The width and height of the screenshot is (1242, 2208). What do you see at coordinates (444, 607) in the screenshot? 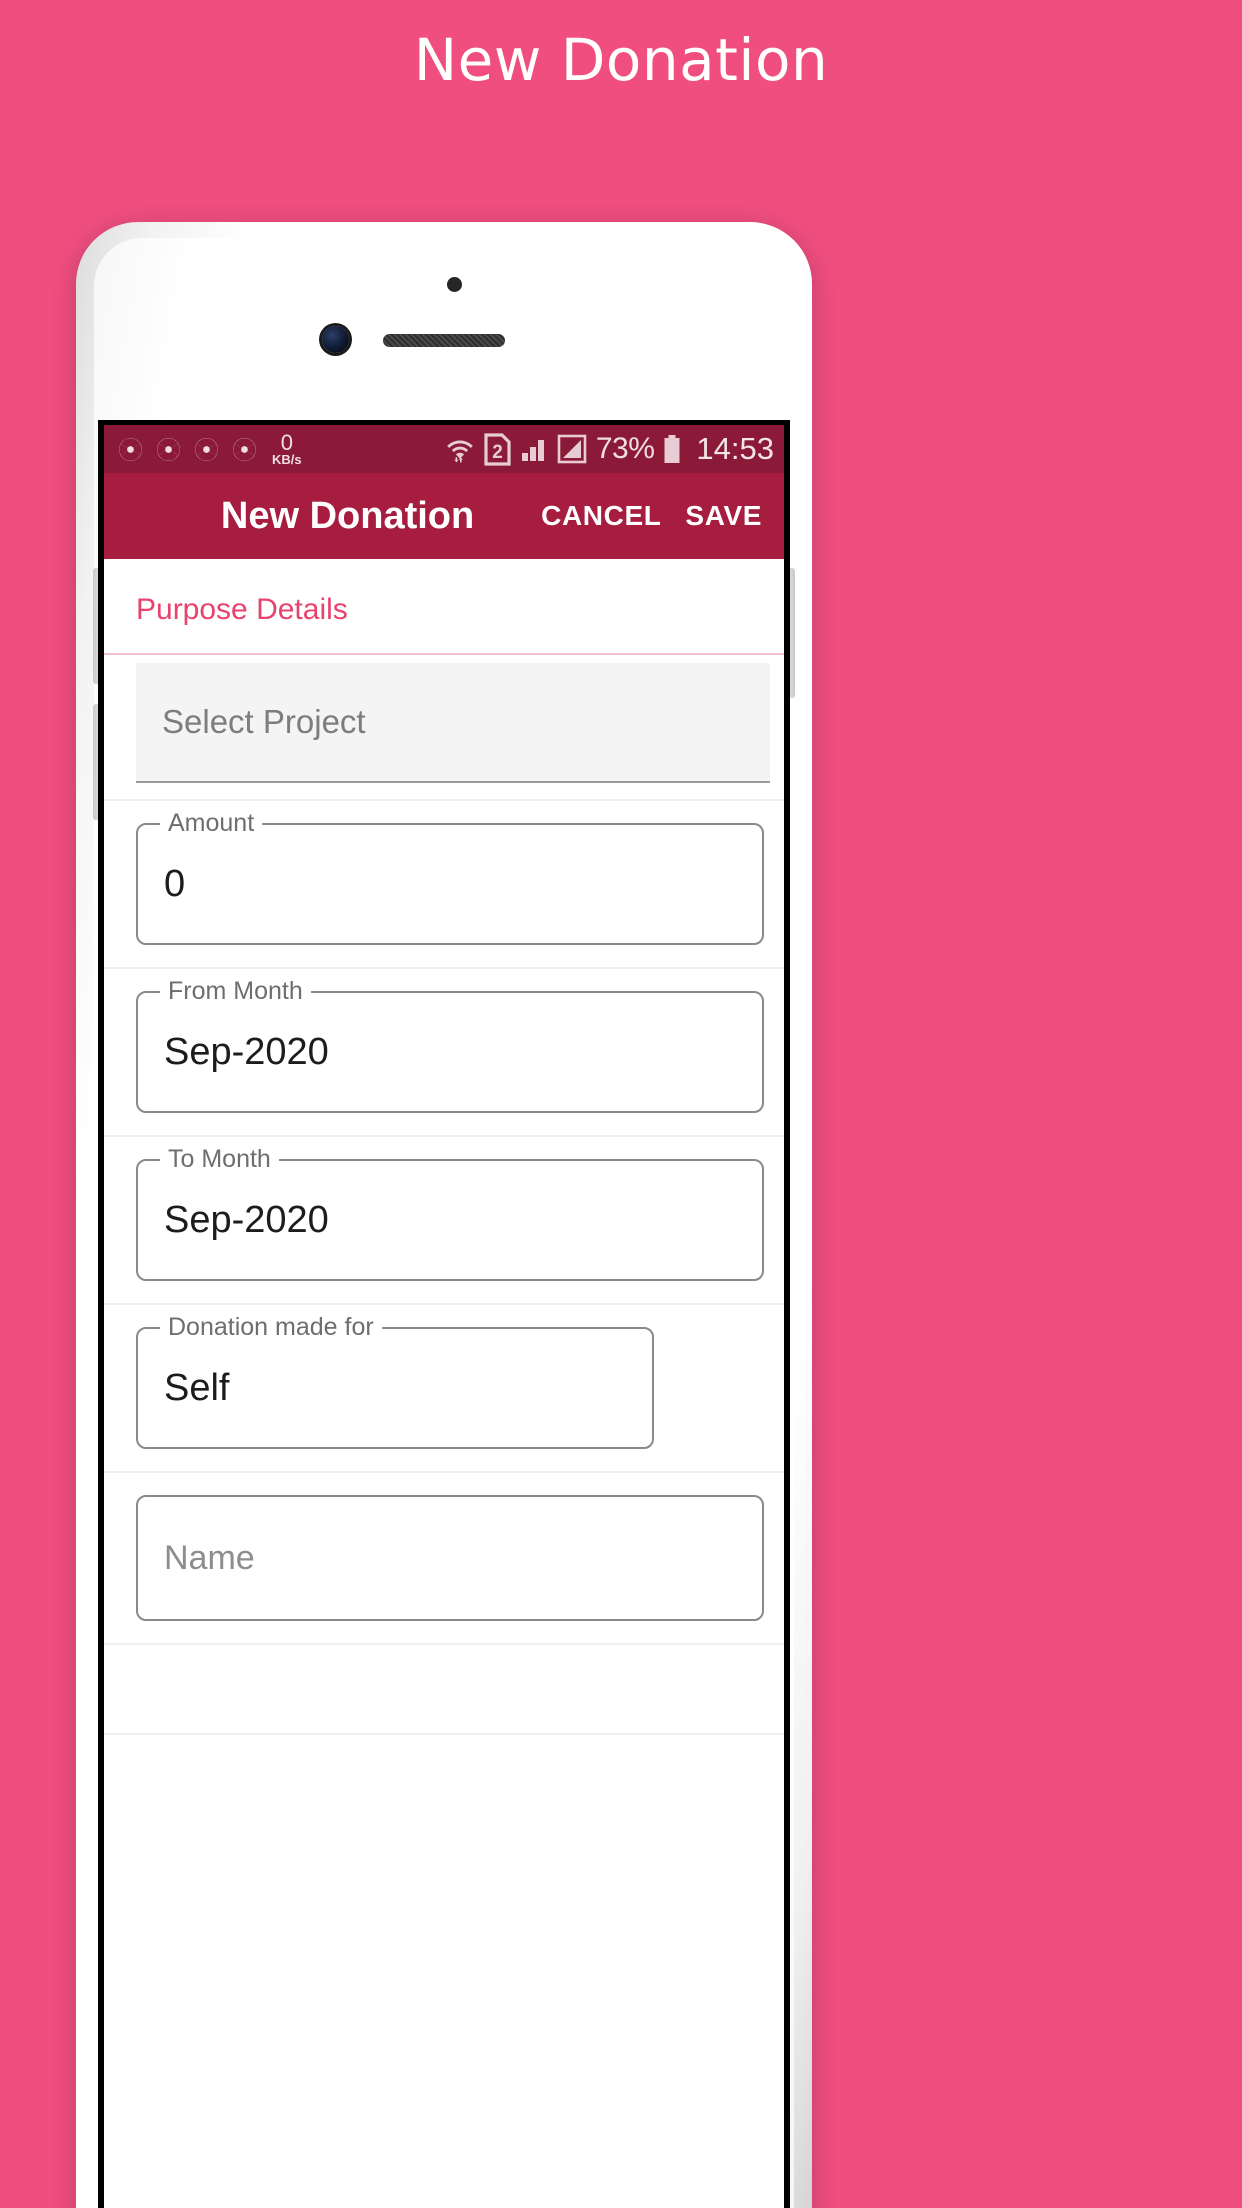
I see `section-header-purpose-details: Purpose Details` at bounding box center [444, 607].